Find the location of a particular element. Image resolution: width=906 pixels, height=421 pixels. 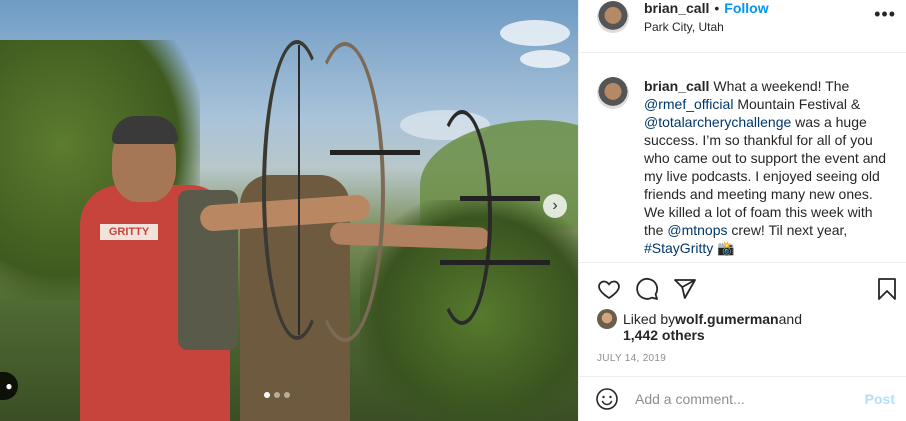

share-icon is located at coordinates (685, 289).